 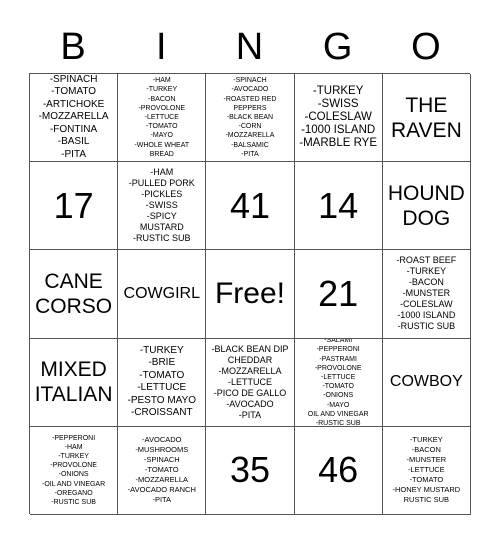 I want to click on bingo-cell: 46, so click(x=338, y=470).